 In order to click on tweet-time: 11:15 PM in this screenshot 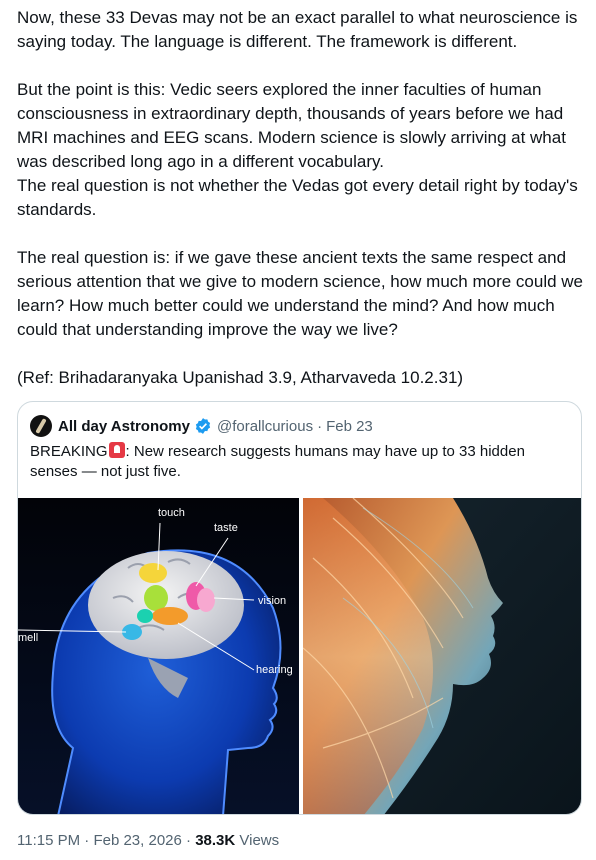, I will do `click(48, 840)`.